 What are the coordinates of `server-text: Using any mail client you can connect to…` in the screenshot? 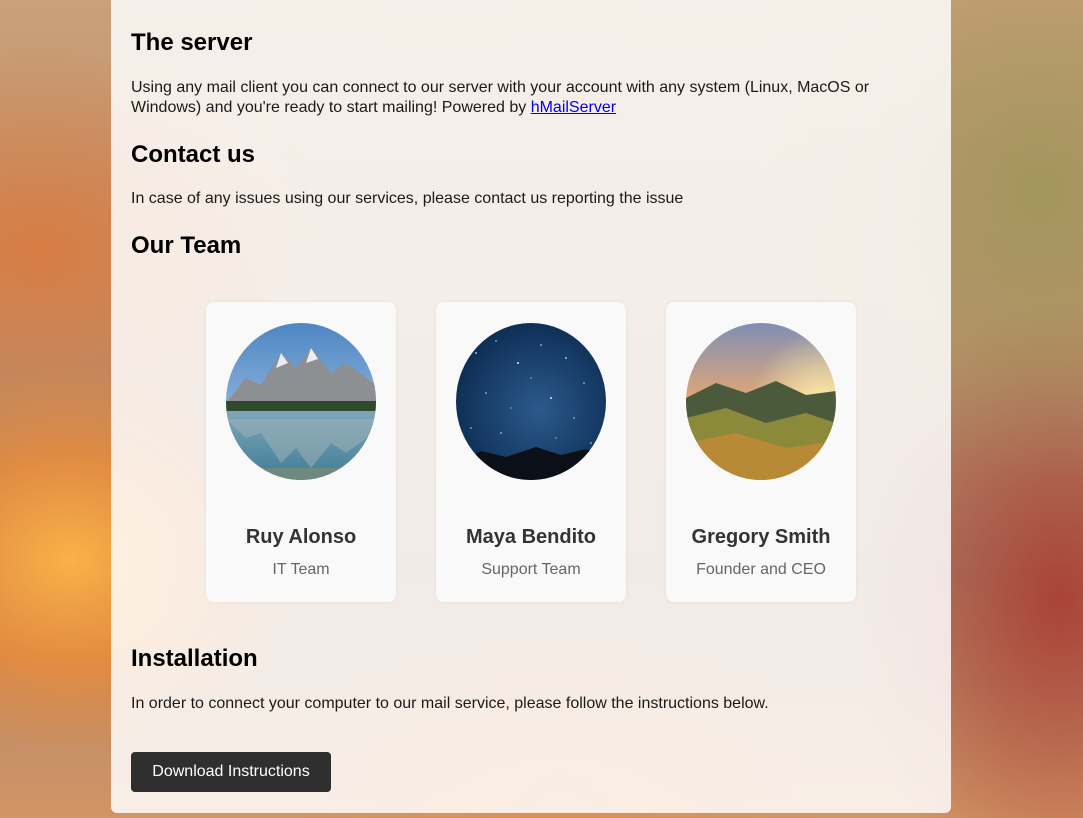 It's located at (500, 97).